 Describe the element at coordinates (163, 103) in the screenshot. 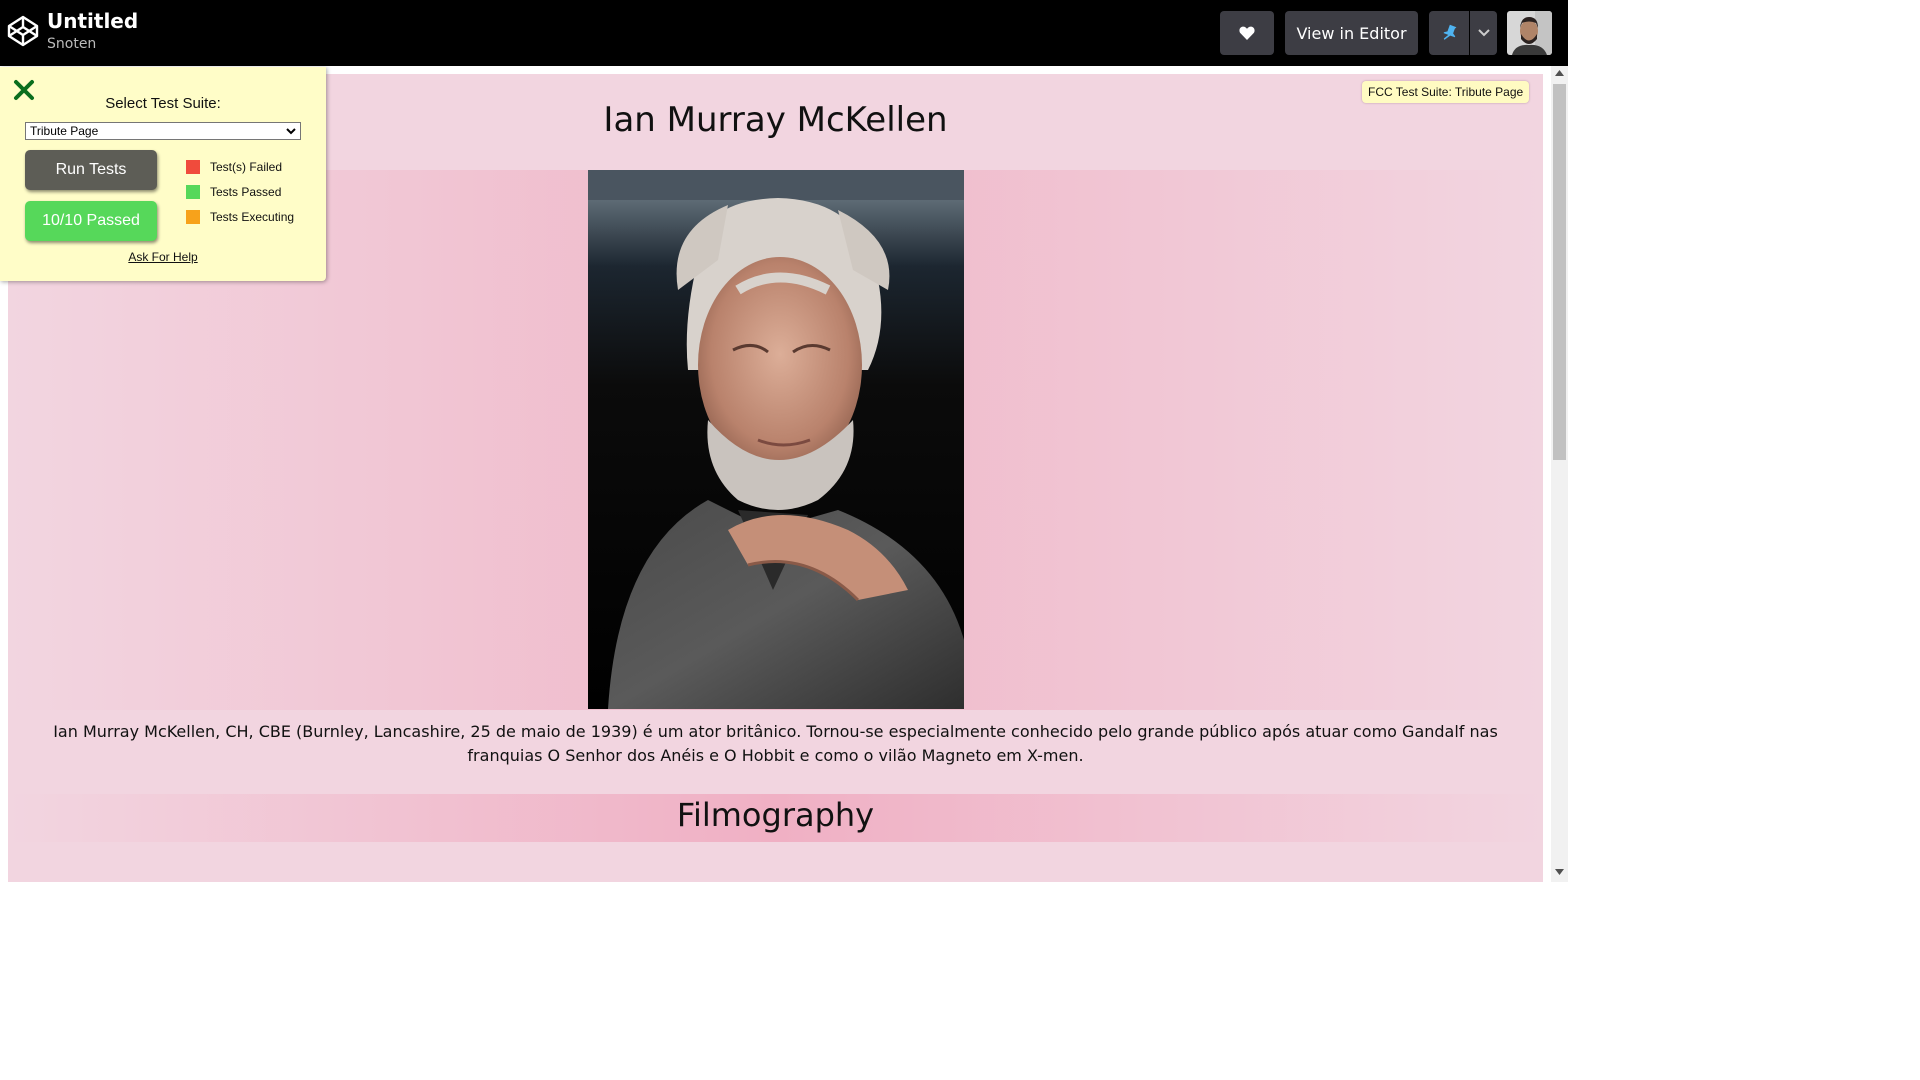

I see `select-suite-label: Select Test Suite:` at that location.